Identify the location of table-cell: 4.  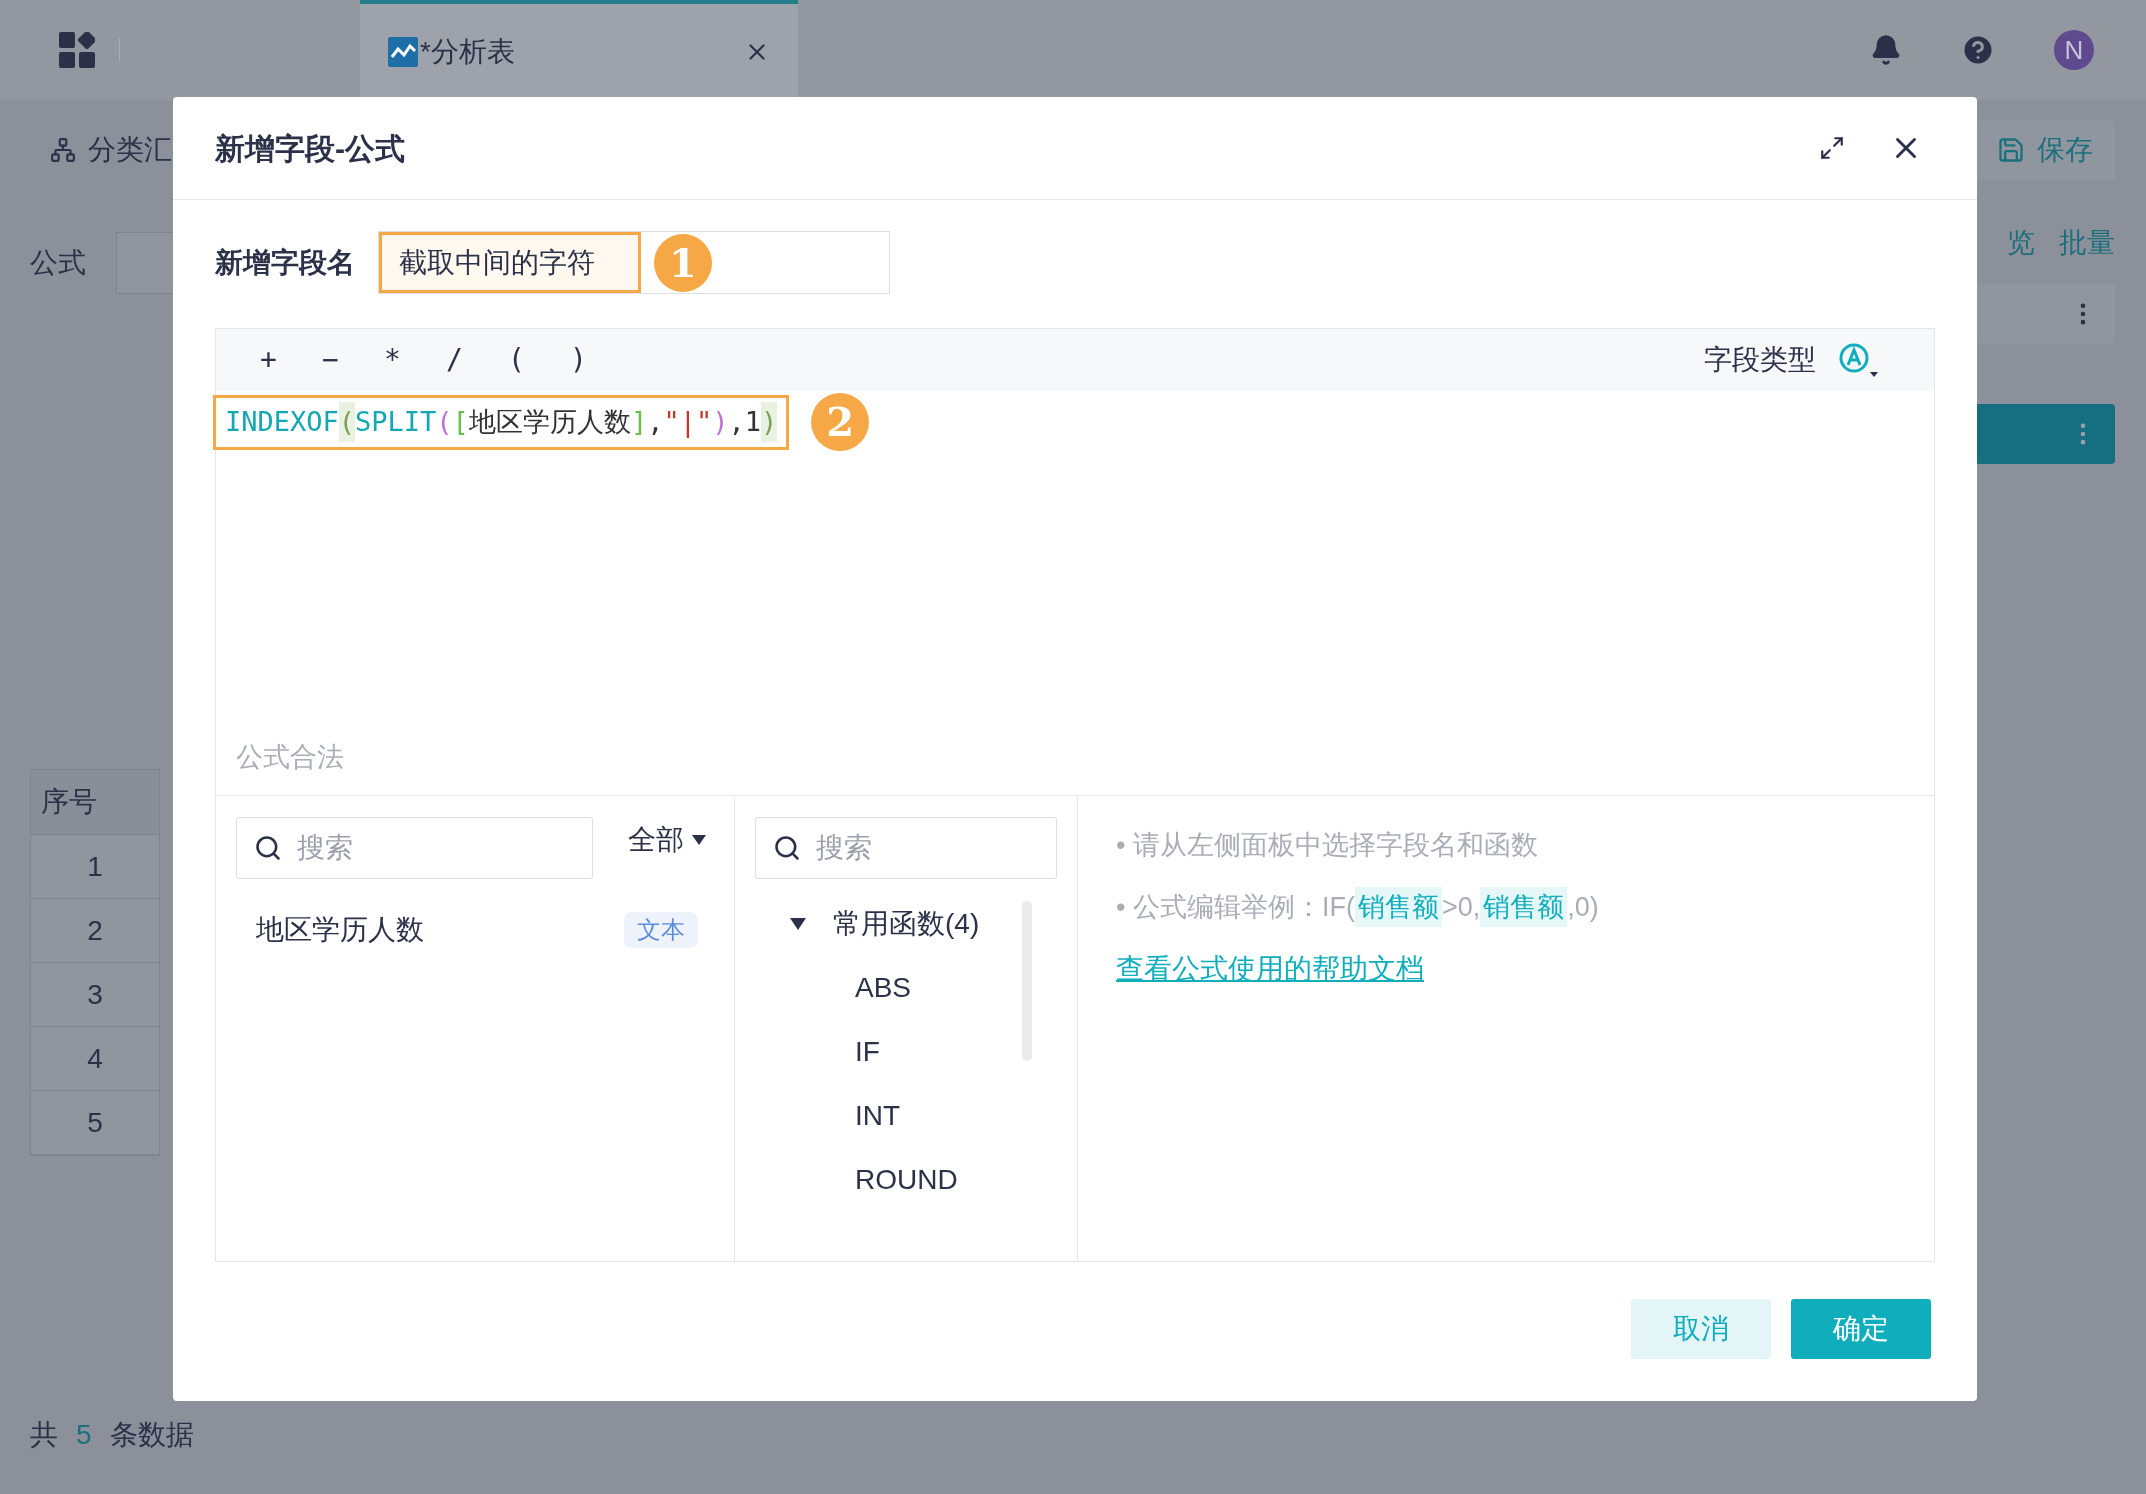
(95, 1059).